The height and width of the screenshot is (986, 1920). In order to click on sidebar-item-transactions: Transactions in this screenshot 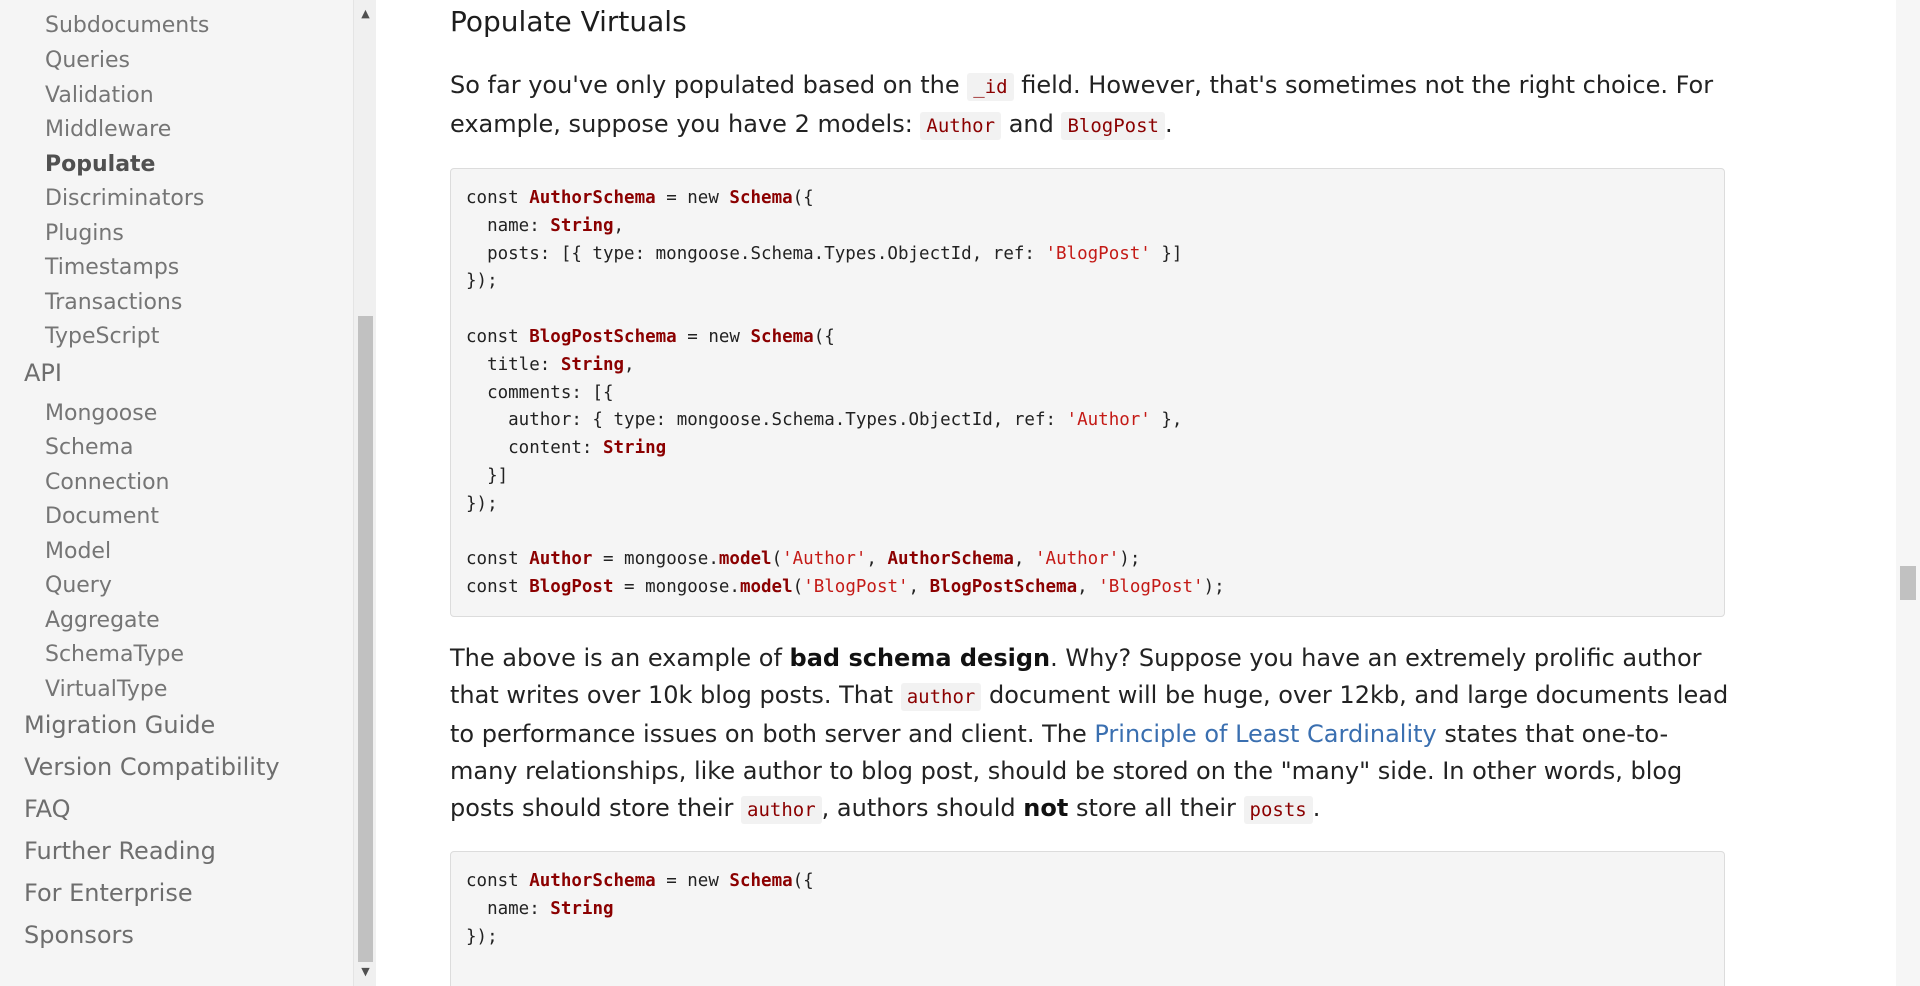, I will do `click(113, 303)`.